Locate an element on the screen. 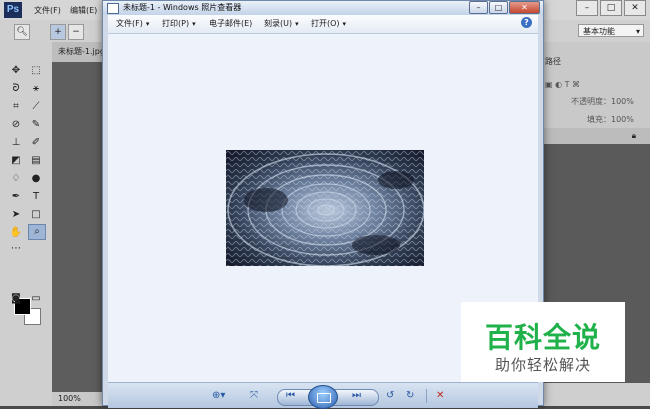 The height and width of the screenshot is (409, 650). gradient-tool-icon: ▤ is located at coordinates (36, 161).